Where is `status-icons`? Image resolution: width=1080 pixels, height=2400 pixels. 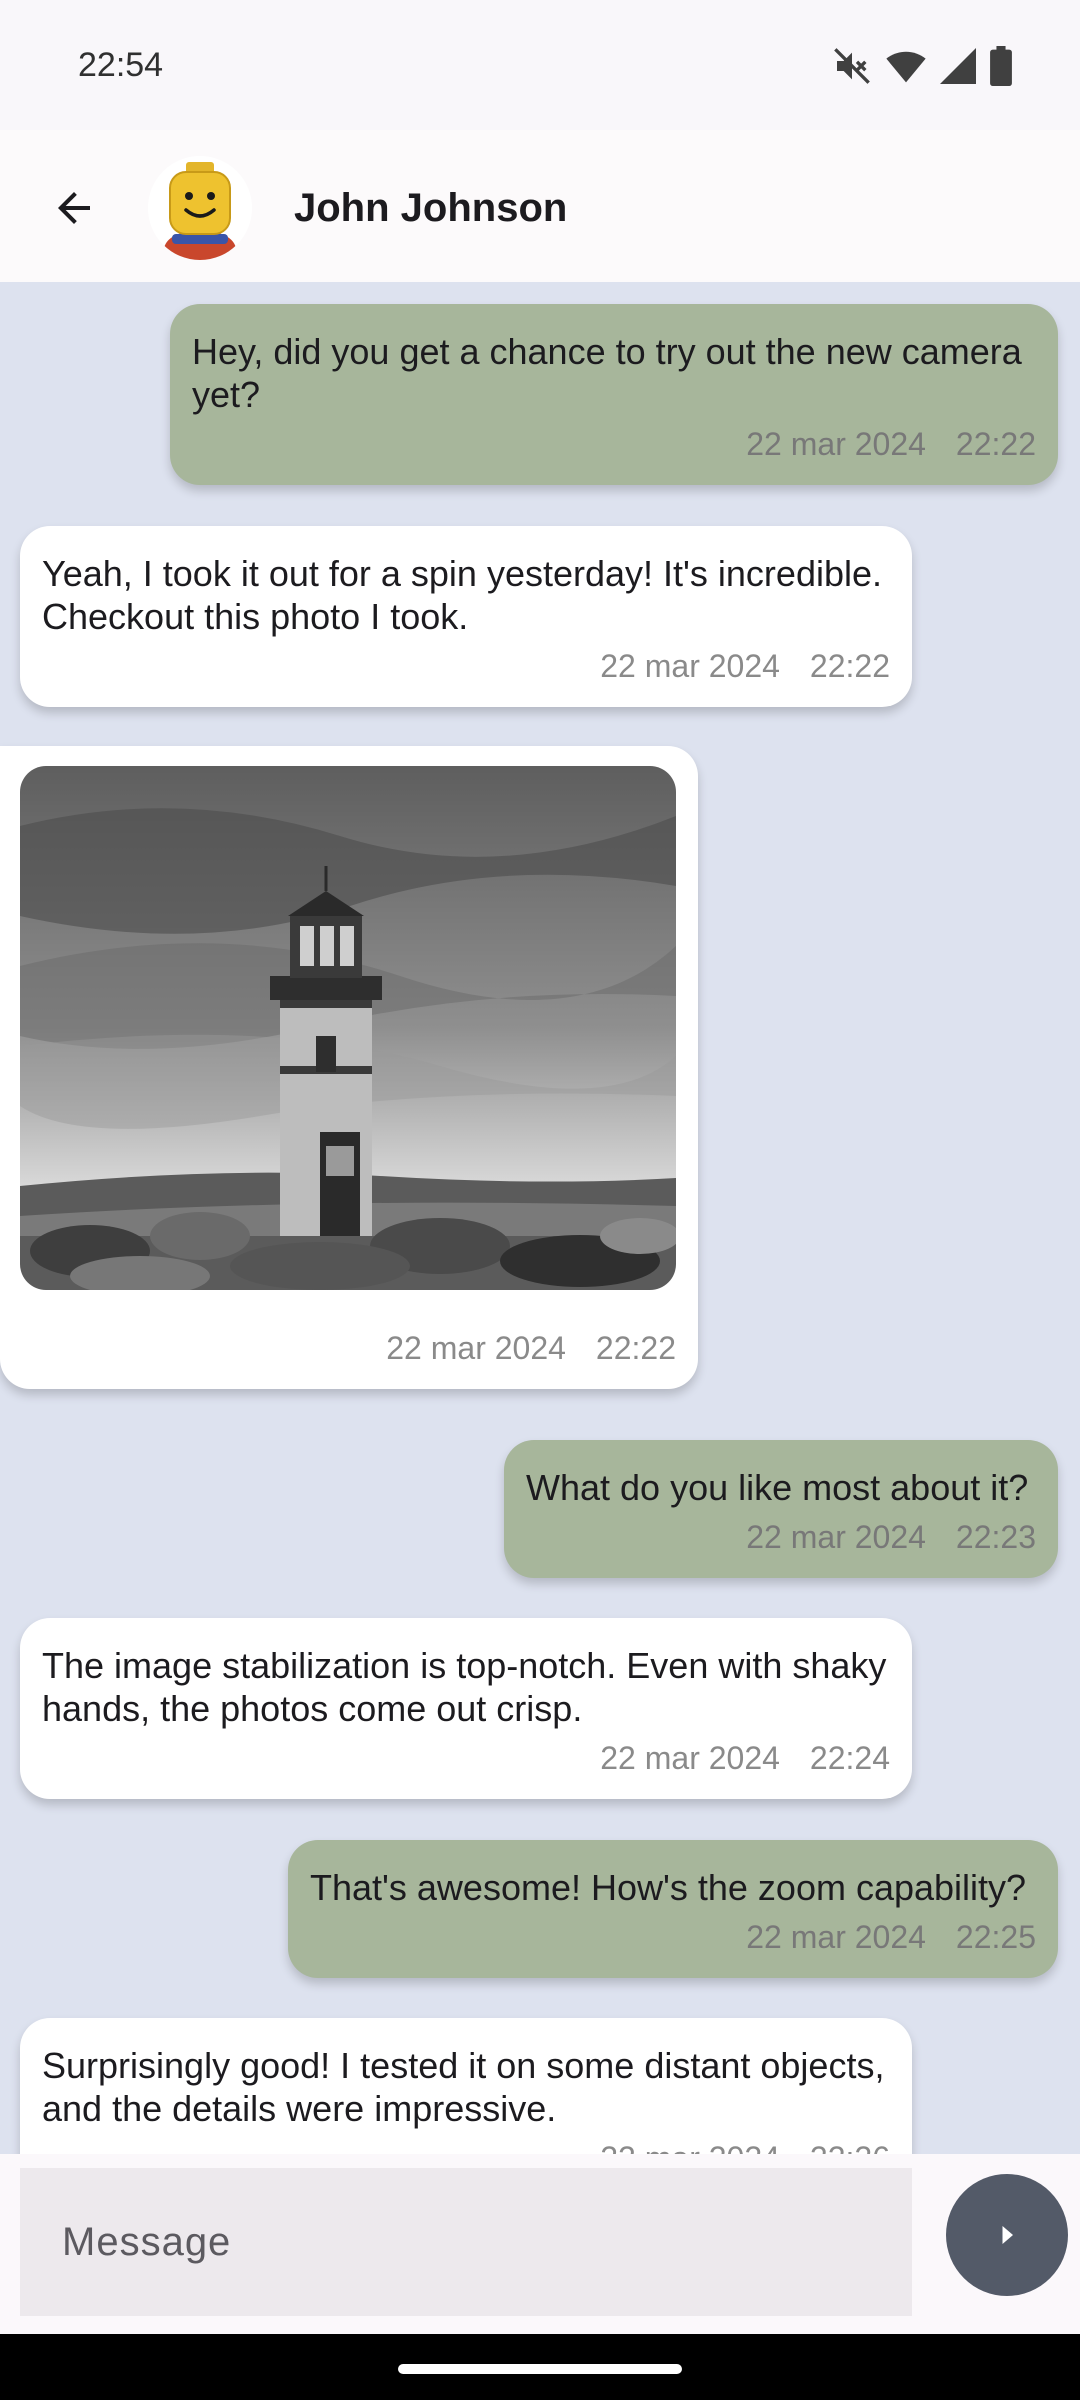
status-icons is located at coordinates (922, 66).